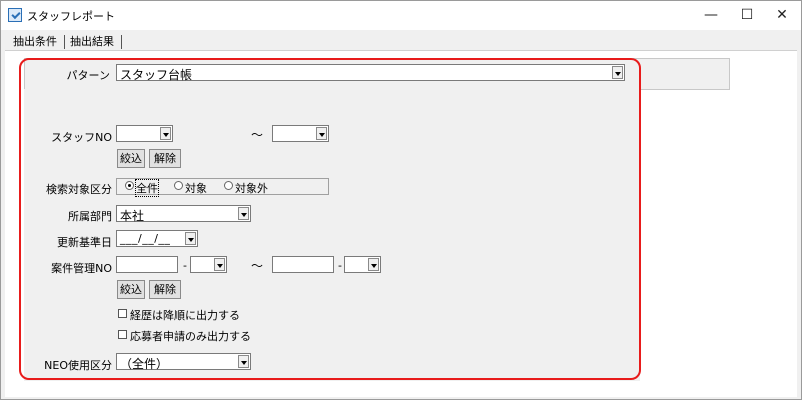 This screenshot has width=802, height=400. What do you see at coordinates (222, 187) in the screenshot?
I see `search-target-radio-group: 全件 対象 対象外` at bounding box center [222, 187].